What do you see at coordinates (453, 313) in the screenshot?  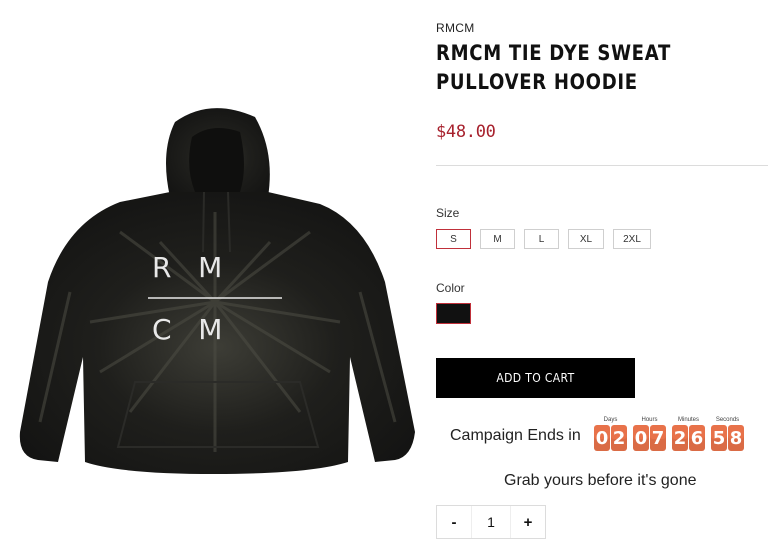 I see `color-swatch-black` at bounding box center [453, 313].